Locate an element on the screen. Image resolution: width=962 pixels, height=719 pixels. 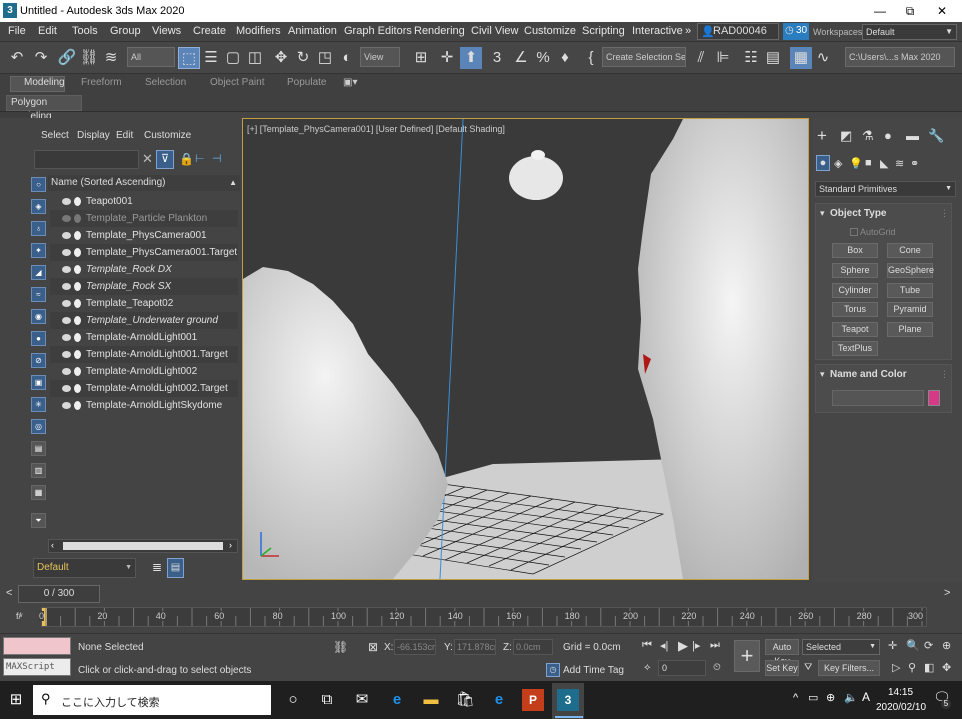
file-explorer-icon: ▬ is located at coordinates (431, 700).